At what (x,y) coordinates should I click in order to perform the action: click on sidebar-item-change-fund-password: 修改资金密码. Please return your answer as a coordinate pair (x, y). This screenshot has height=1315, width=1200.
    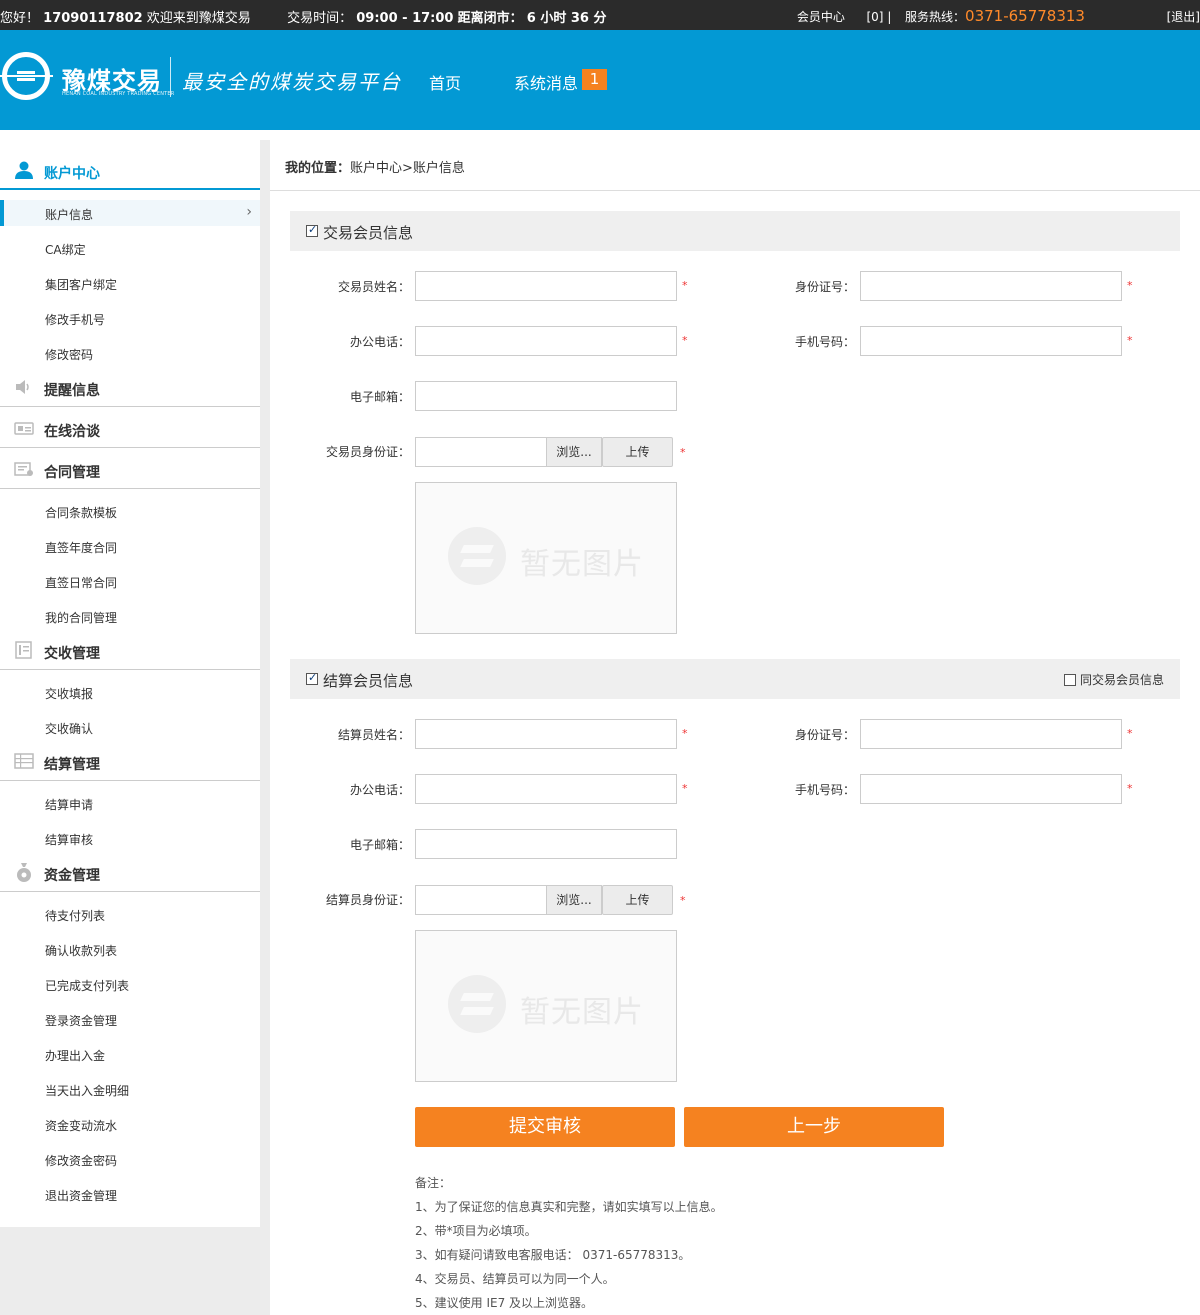
    Looking at the image, I should click on (130, 1159).